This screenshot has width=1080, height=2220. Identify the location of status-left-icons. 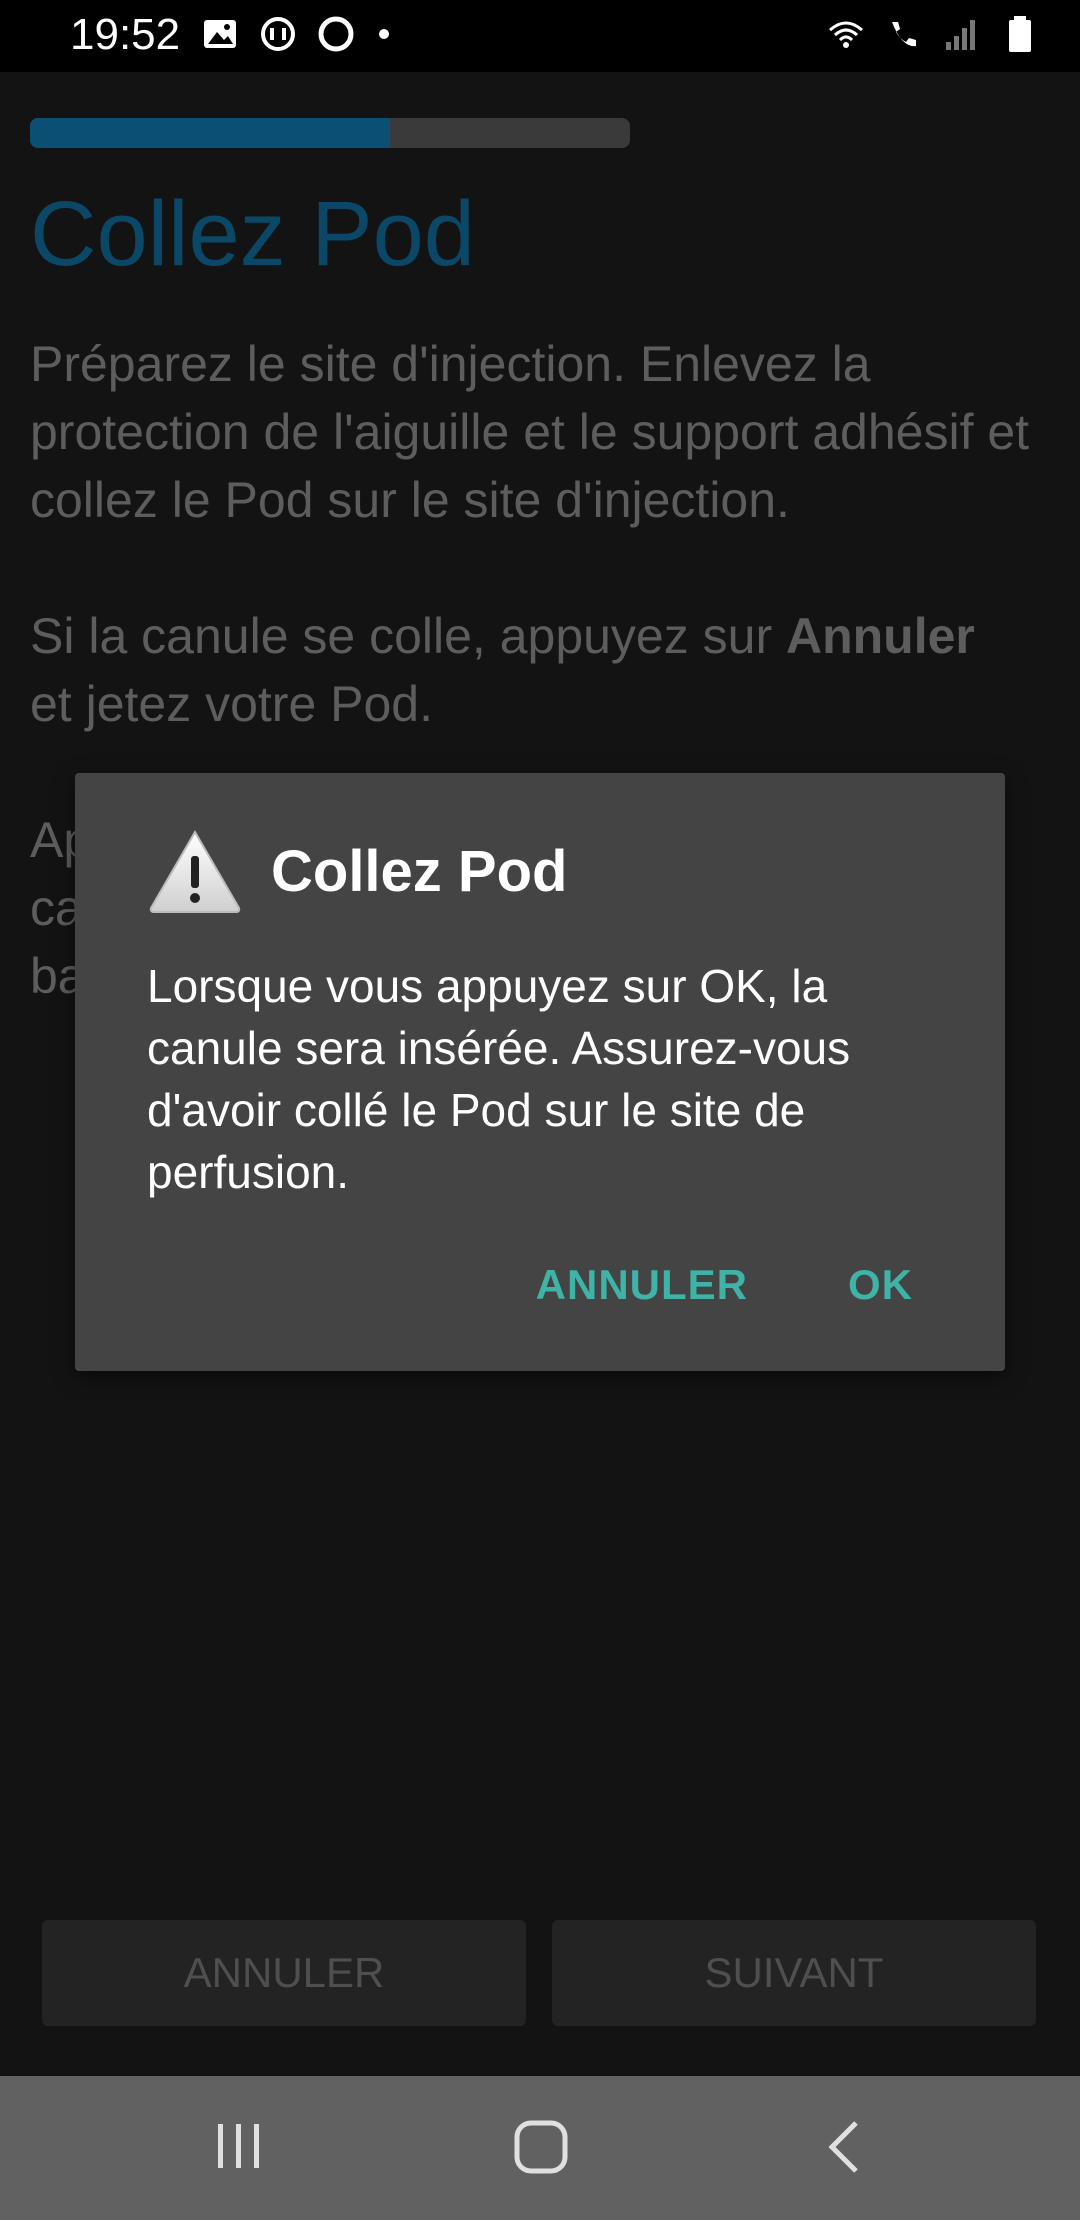
(297, 34).